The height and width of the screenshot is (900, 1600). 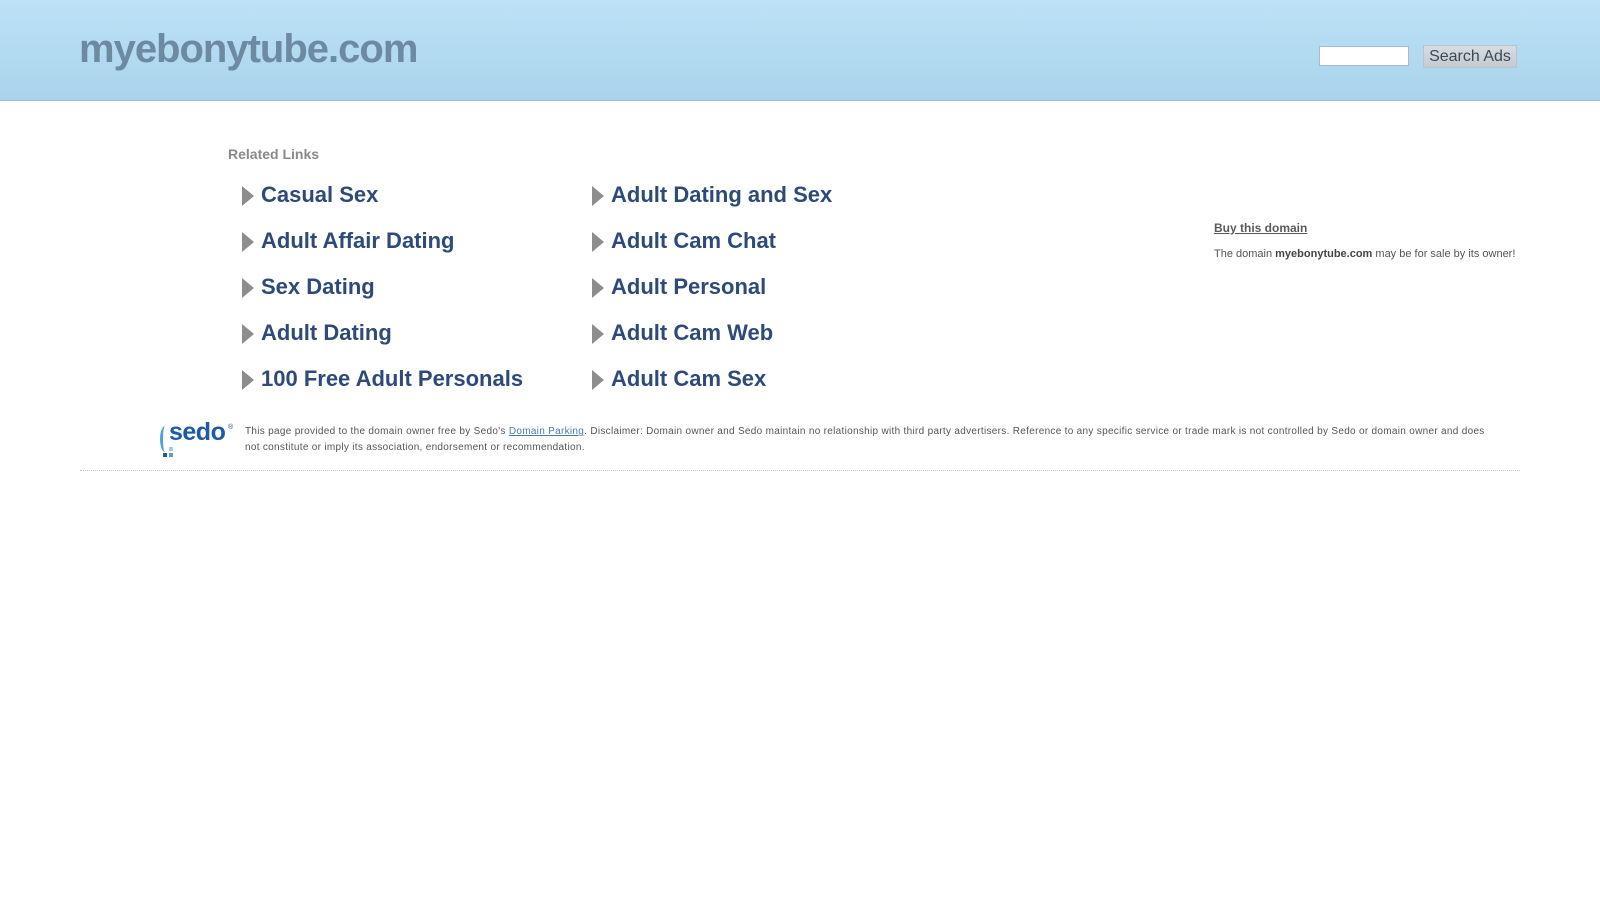 I want to click on related-link-adult-cam-web: Adult Cam Web, so click(x=748, y=335).